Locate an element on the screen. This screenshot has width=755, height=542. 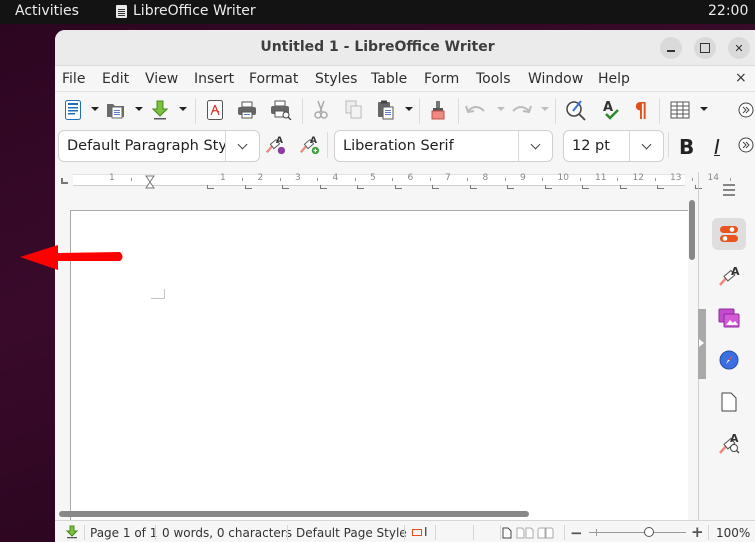
cut-icon is located at coordinates (321, 110).